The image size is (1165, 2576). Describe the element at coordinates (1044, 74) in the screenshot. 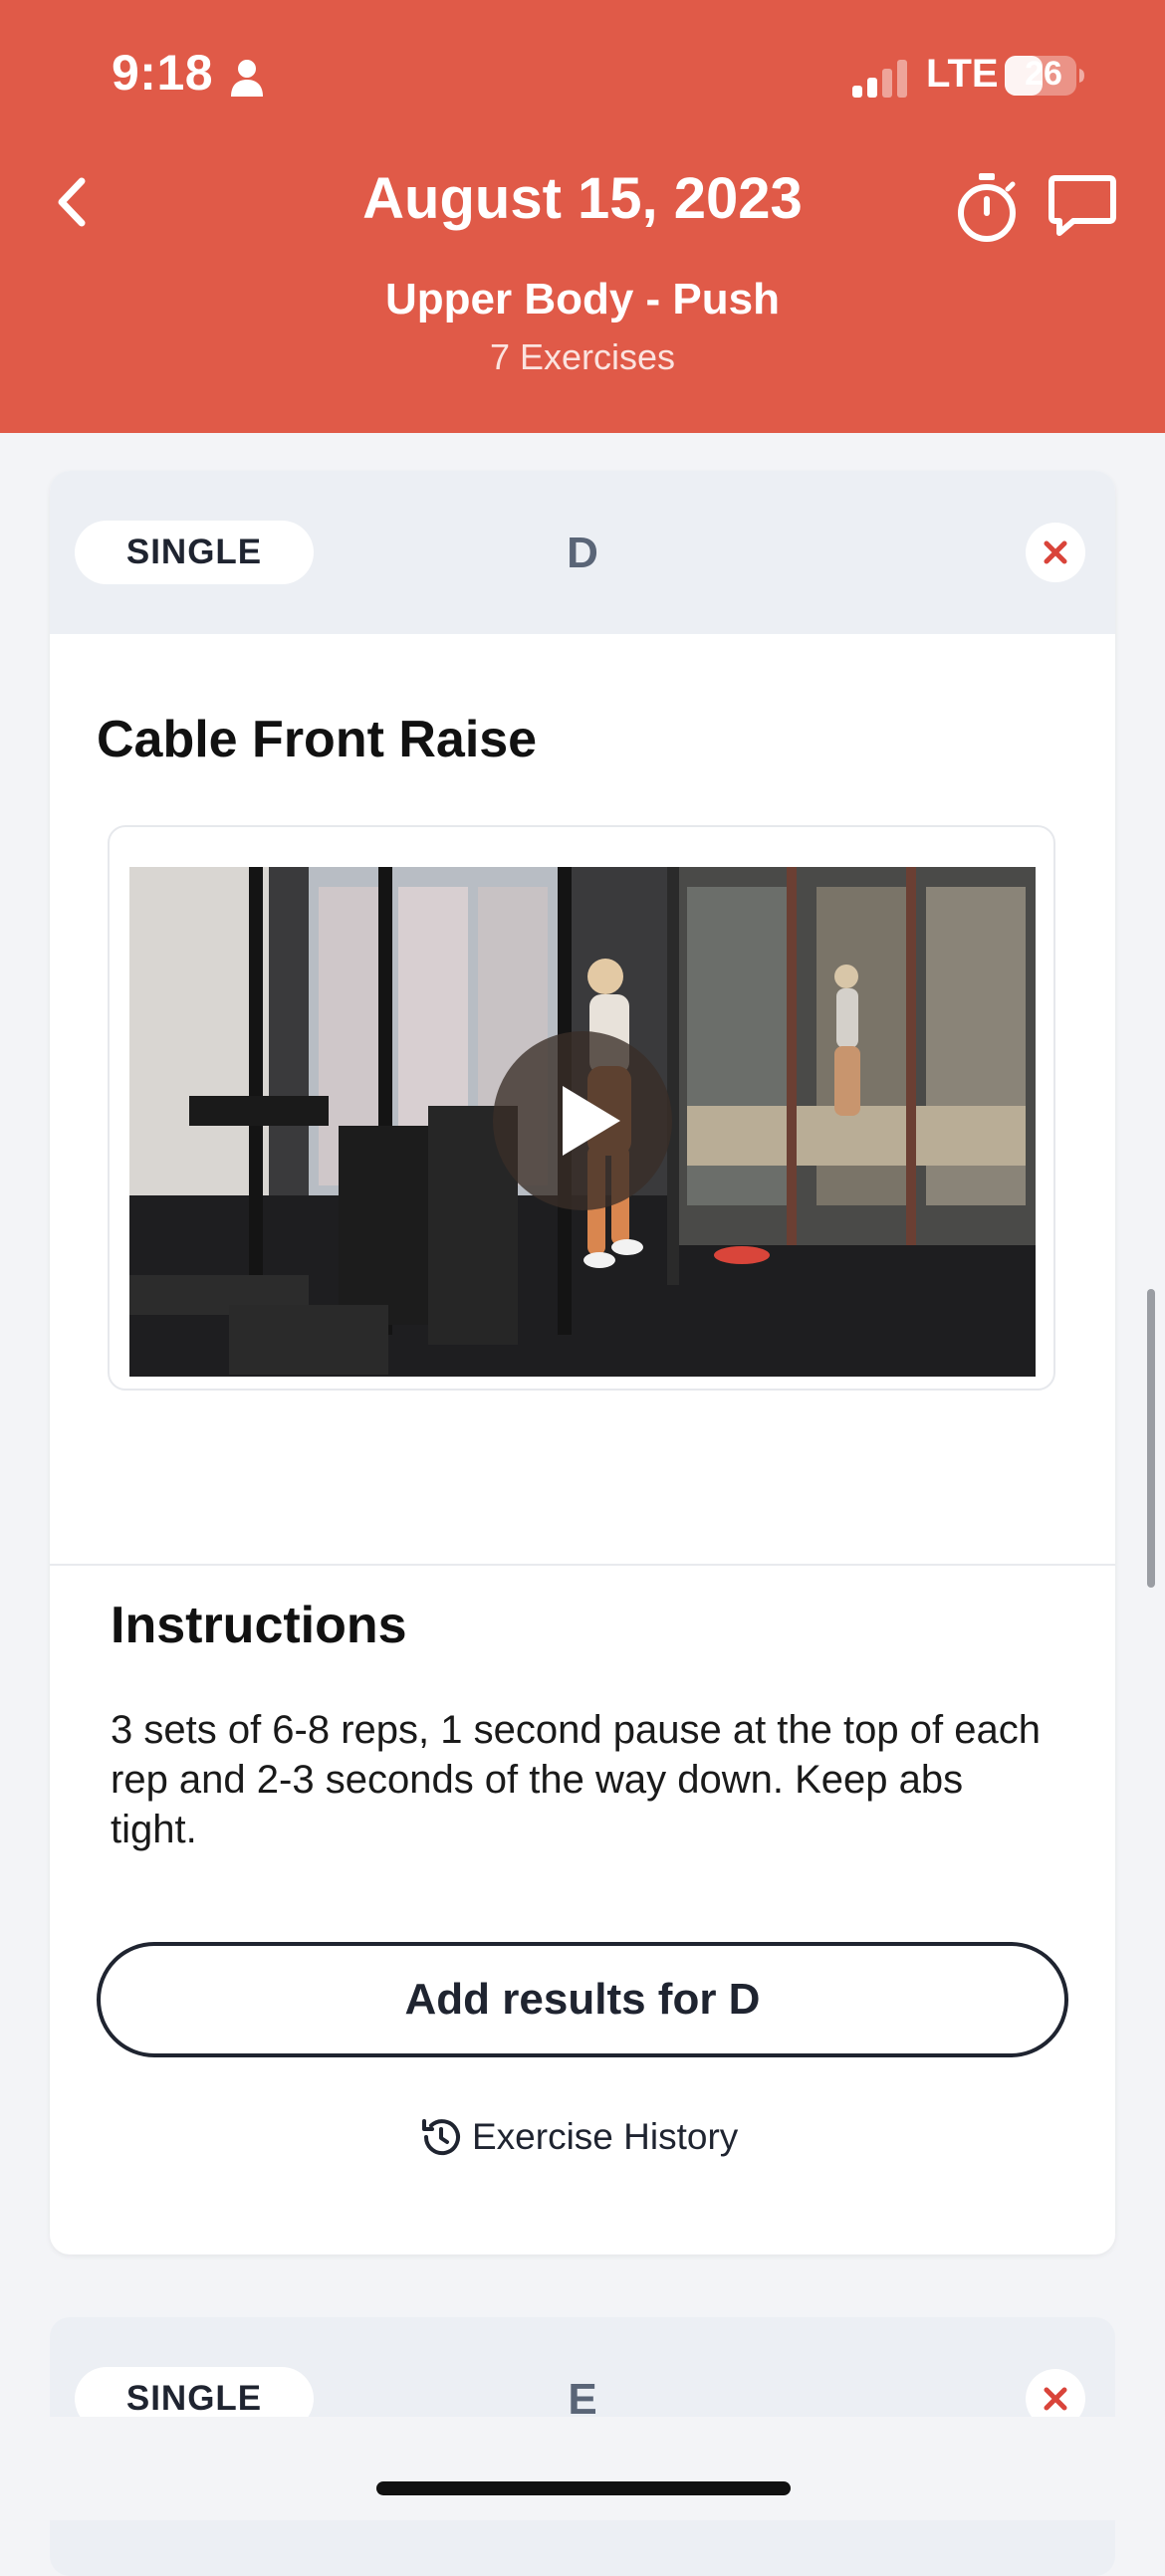

I see `battery-level: 26` at that location.